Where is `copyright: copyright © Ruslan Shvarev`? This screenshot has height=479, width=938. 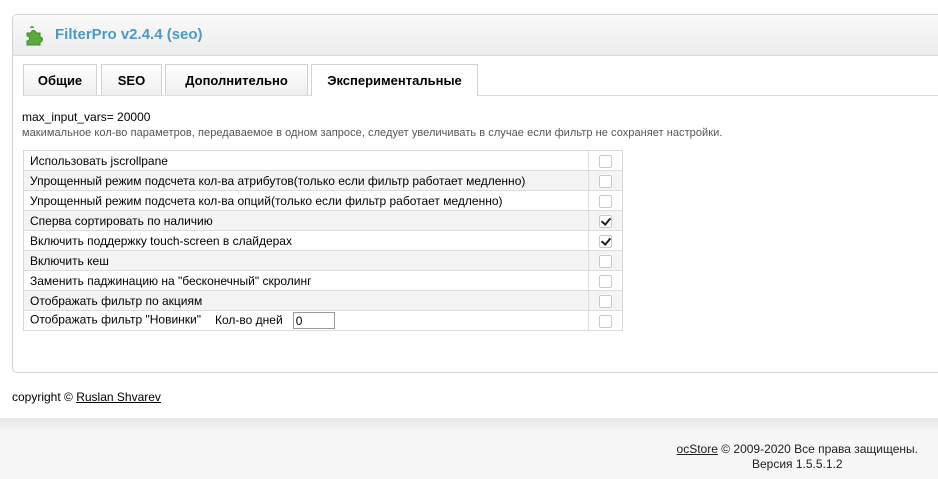 copyright: copyright © Ruslan Shvarev is located at coordinates (86, 397).